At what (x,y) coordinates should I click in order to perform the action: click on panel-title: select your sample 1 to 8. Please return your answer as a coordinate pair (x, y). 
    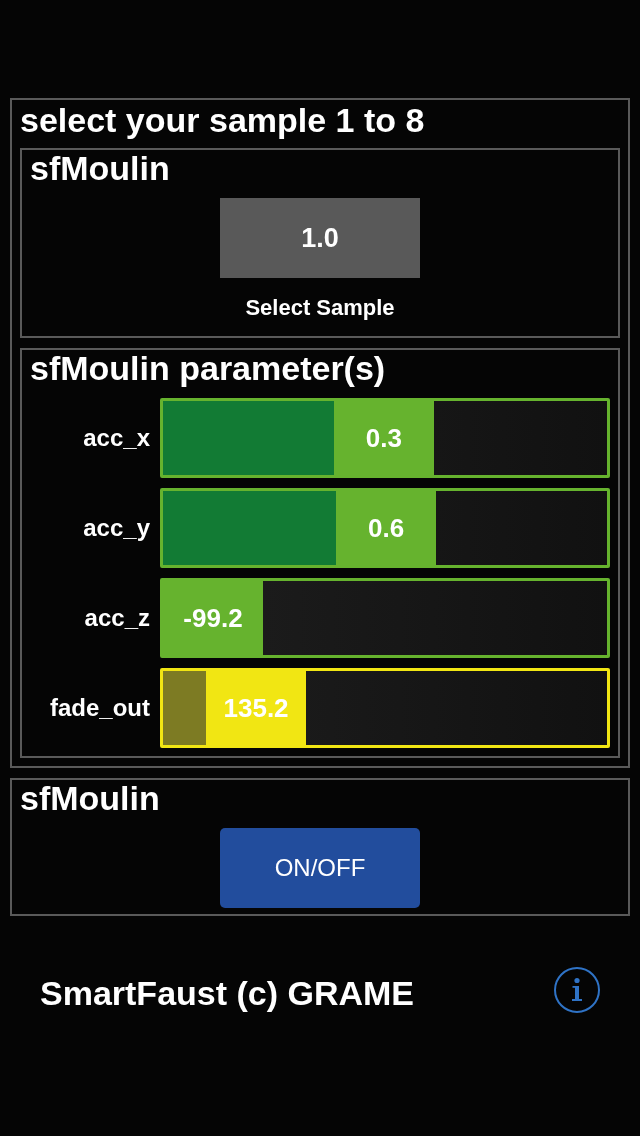
    Looking at the image, I should click on (222, 120).